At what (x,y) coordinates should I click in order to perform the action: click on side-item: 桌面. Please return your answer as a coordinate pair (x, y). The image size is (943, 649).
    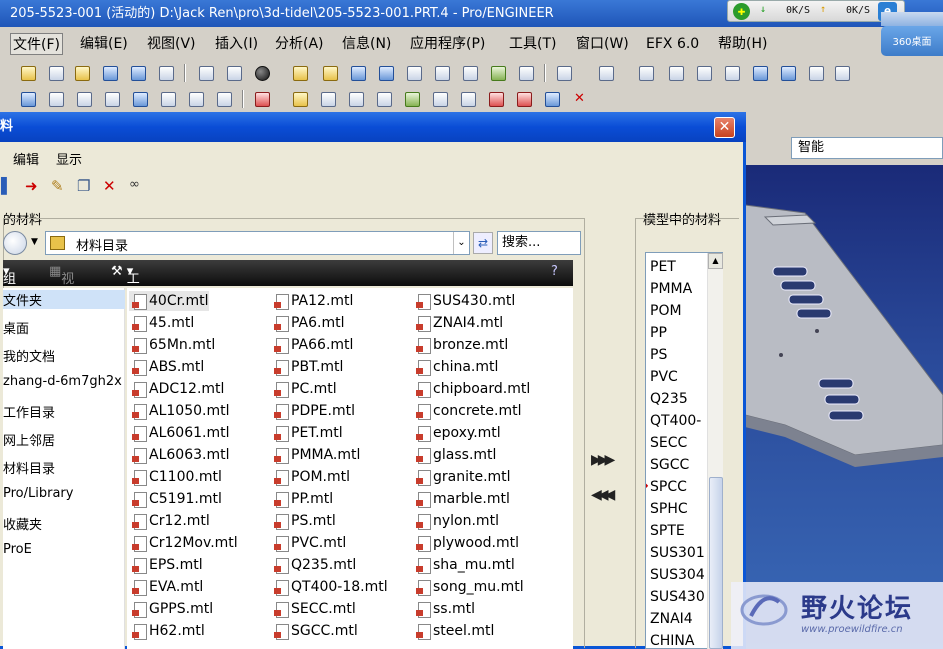
    Looking at the image, I should click on (16, 327).